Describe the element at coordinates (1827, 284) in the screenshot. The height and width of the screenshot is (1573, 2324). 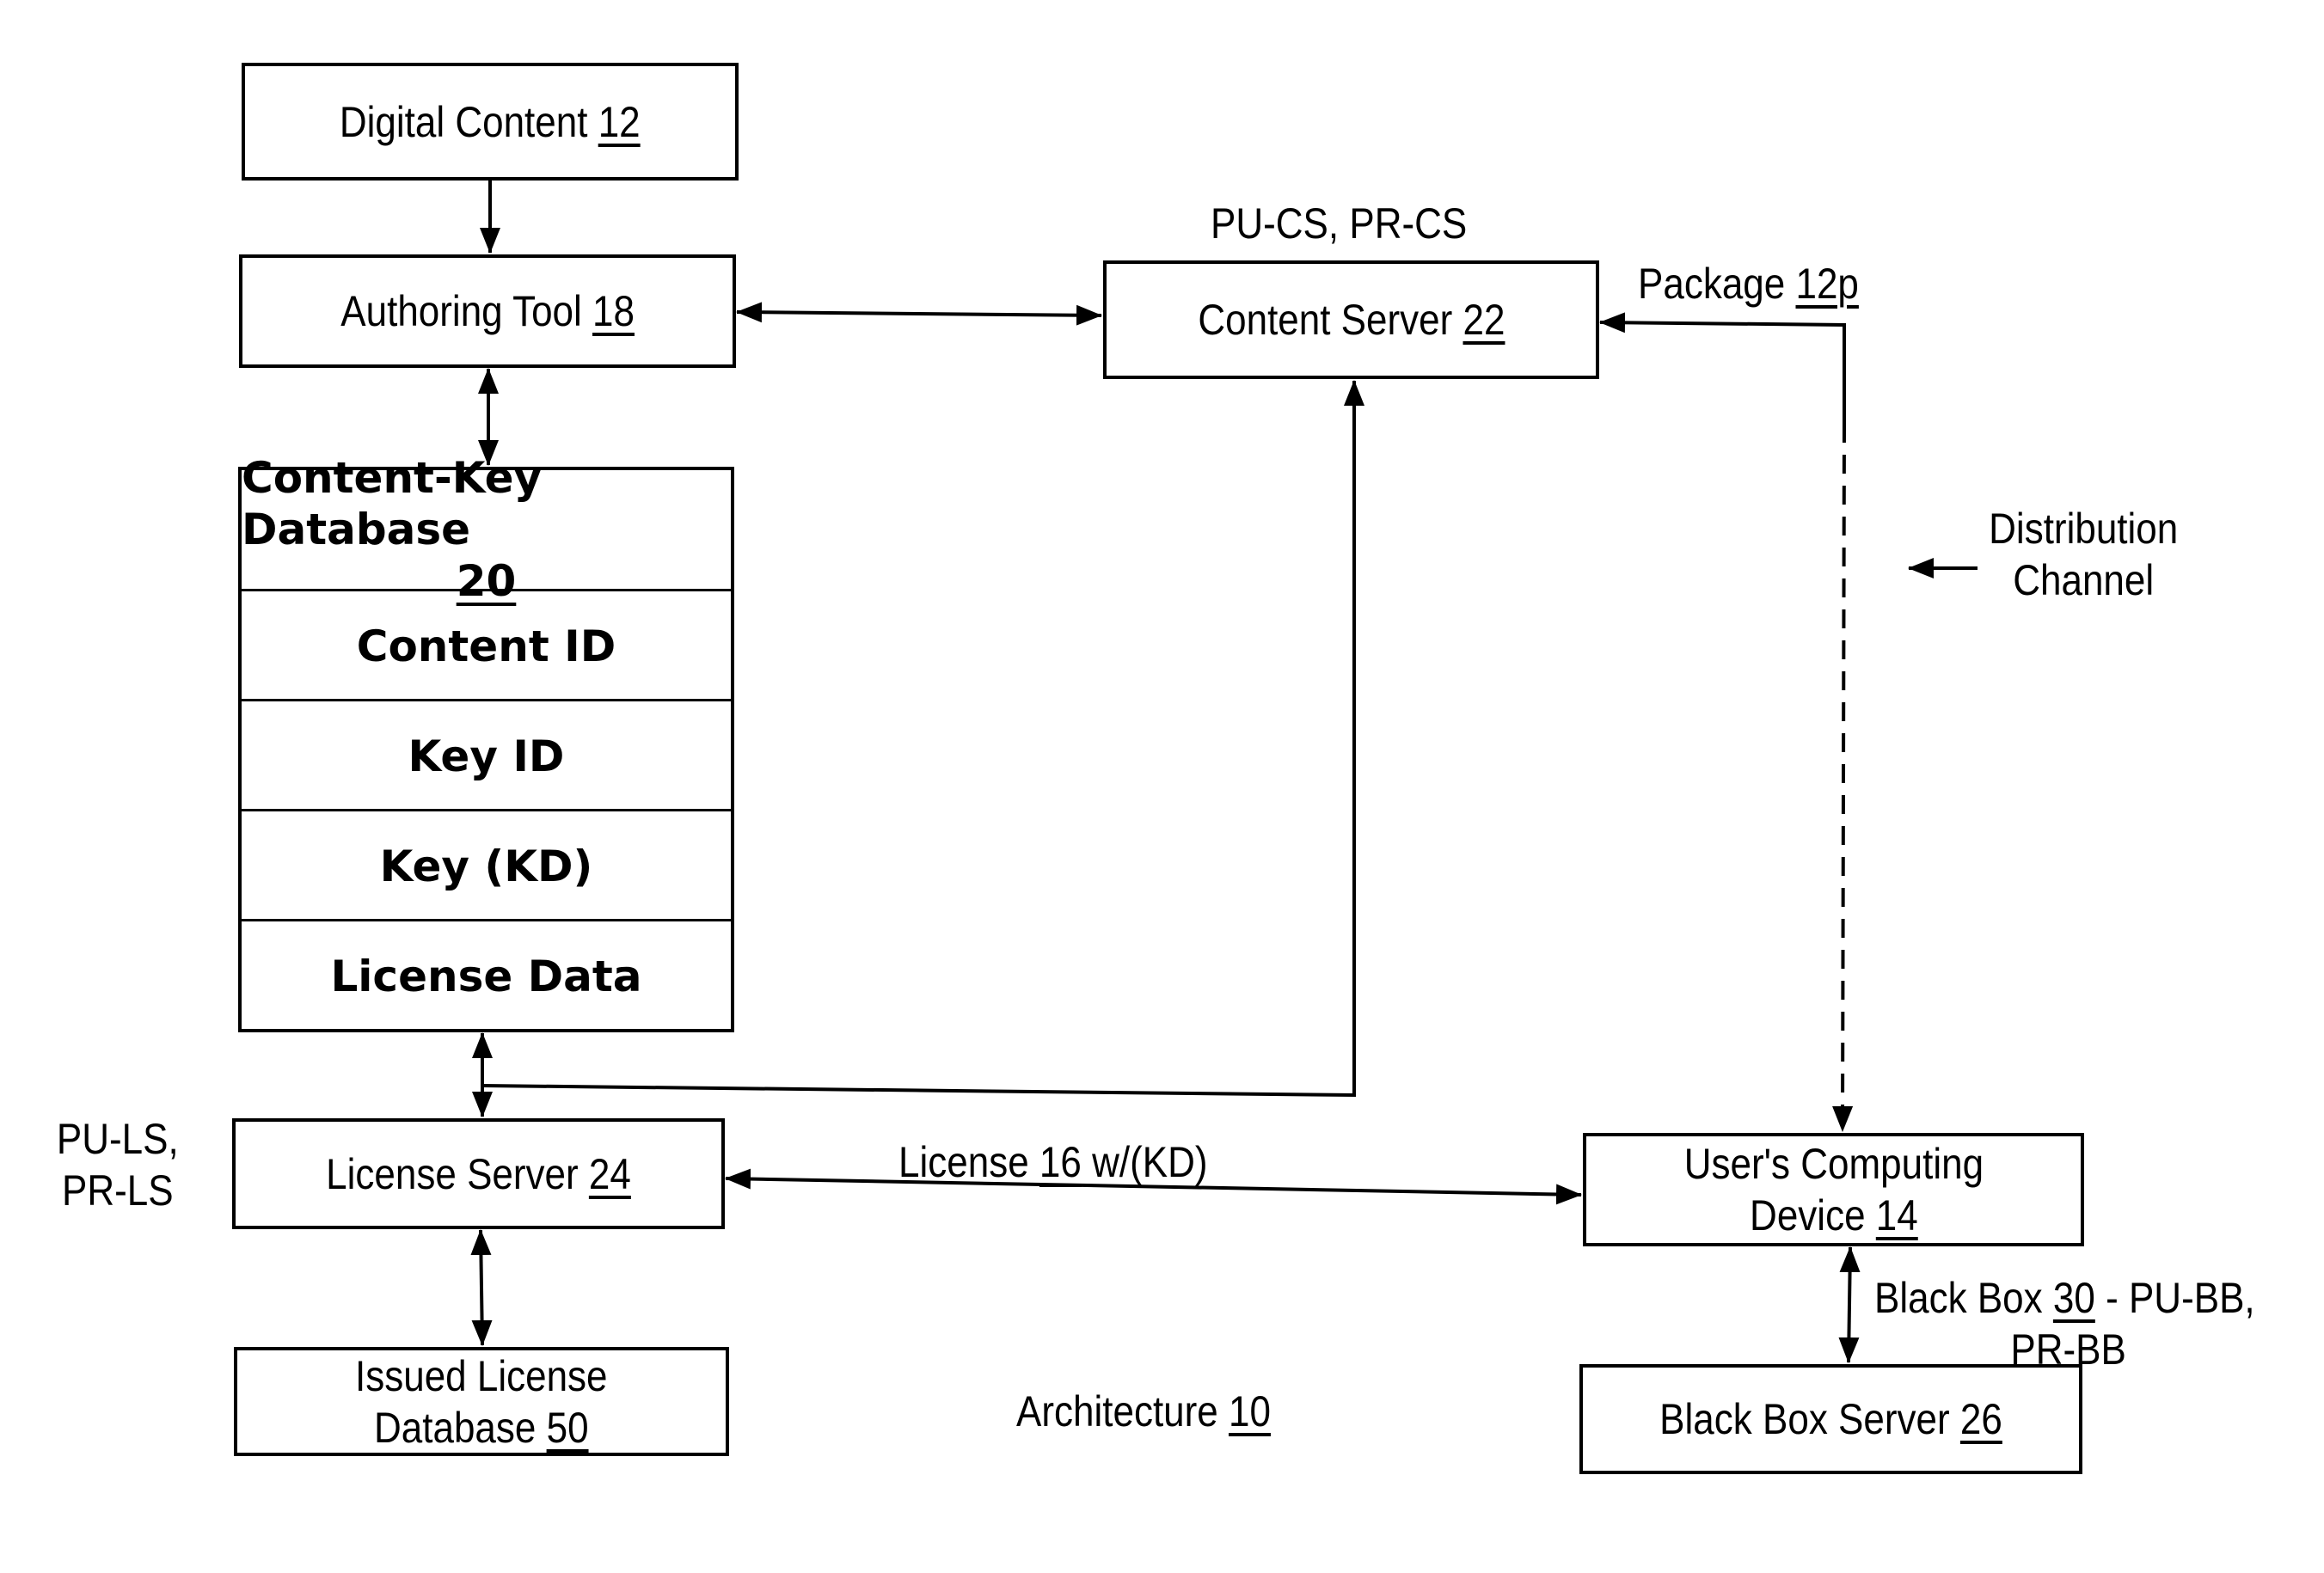
I see `ref-number: 12p` at that location.